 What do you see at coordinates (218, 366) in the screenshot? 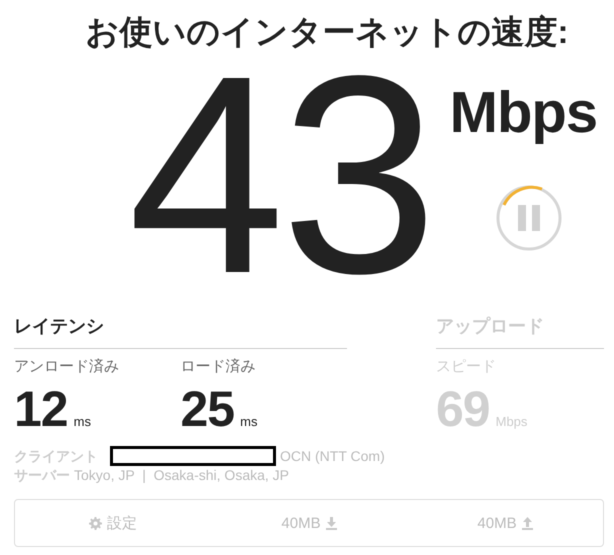
I see `metric-label: ロード済み` at bounding box center [218, 366].